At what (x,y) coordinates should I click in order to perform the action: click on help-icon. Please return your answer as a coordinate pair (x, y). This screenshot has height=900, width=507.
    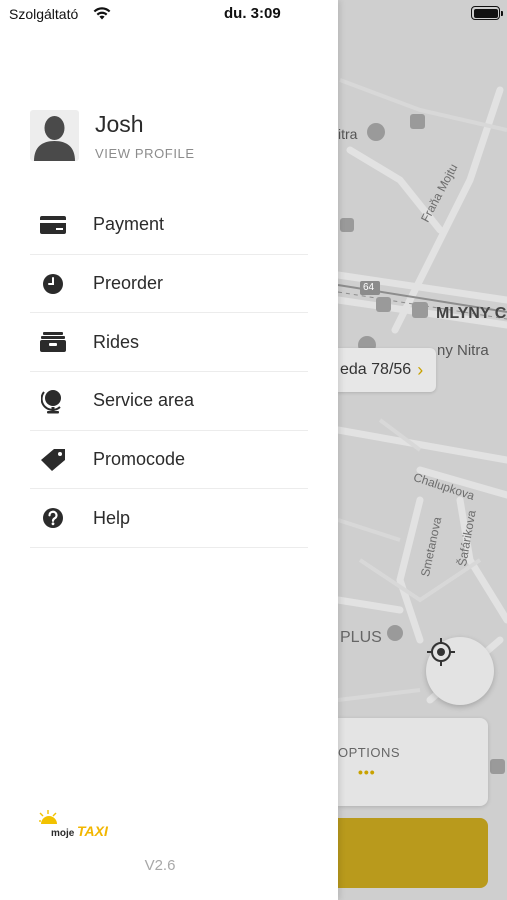
    Looking at the image, I should click on (53, 518).